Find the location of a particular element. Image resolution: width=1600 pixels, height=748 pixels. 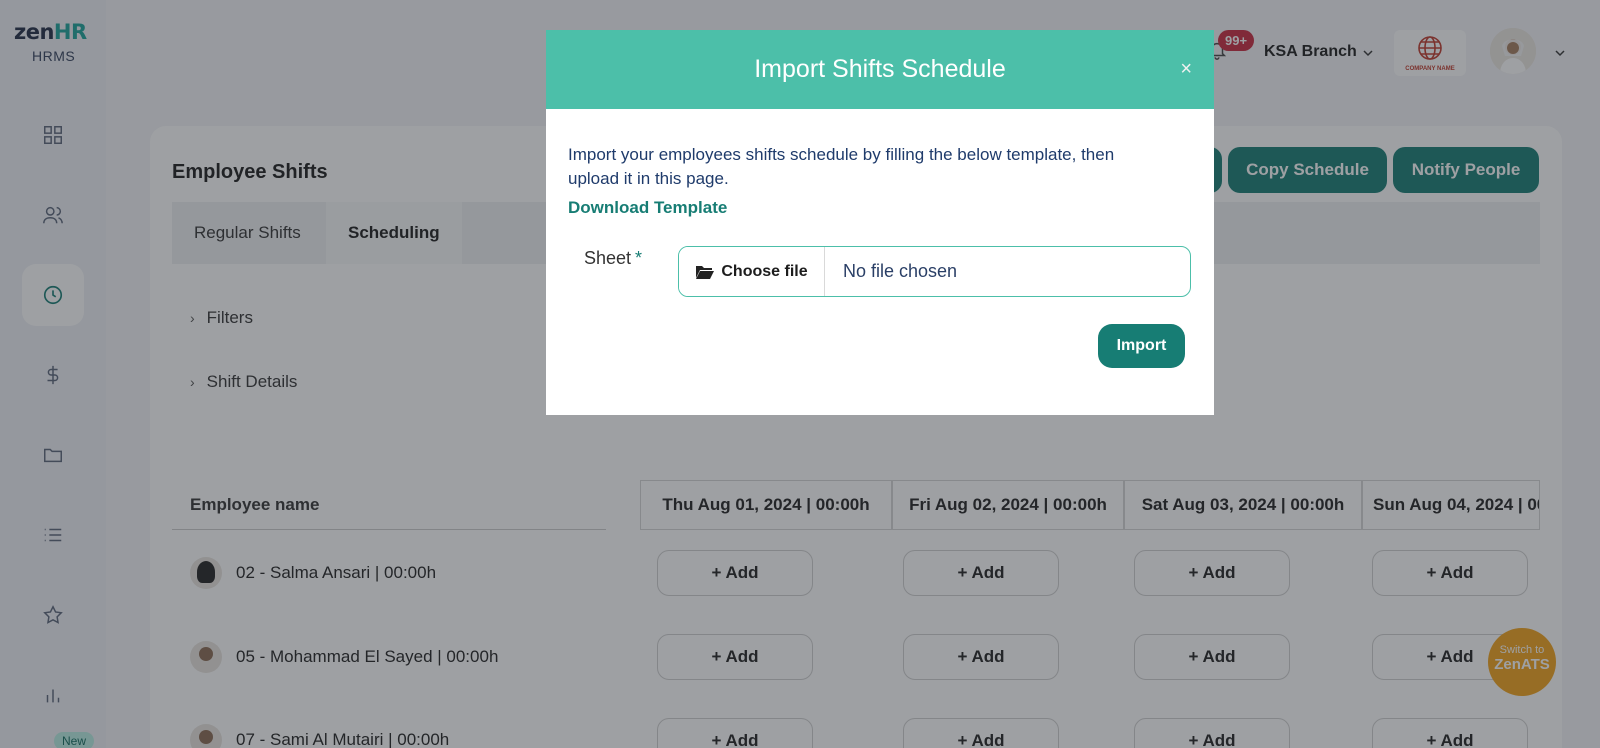

modal-title: Import Shifts Schedule is located at coordinates (880, 69).